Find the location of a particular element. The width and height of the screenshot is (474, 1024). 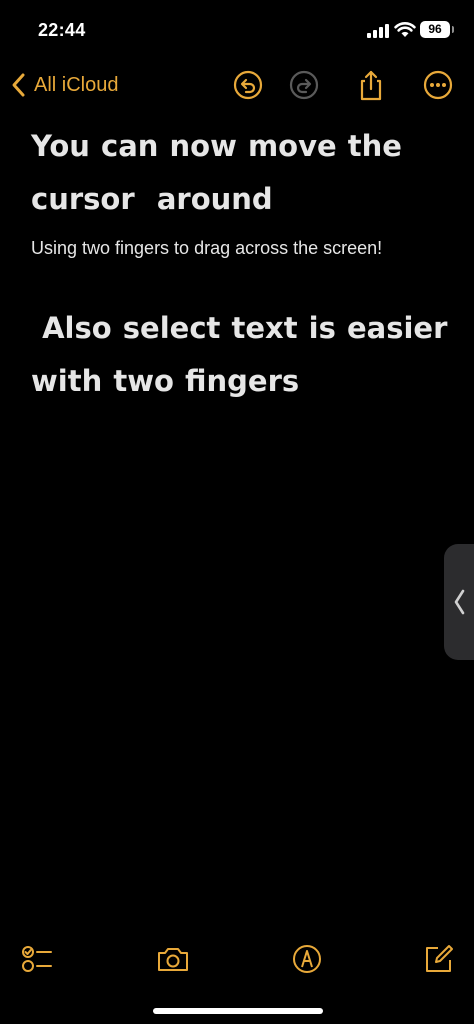

note-heading-1: You can now move the cursor around is located at coordinates (240, 173).